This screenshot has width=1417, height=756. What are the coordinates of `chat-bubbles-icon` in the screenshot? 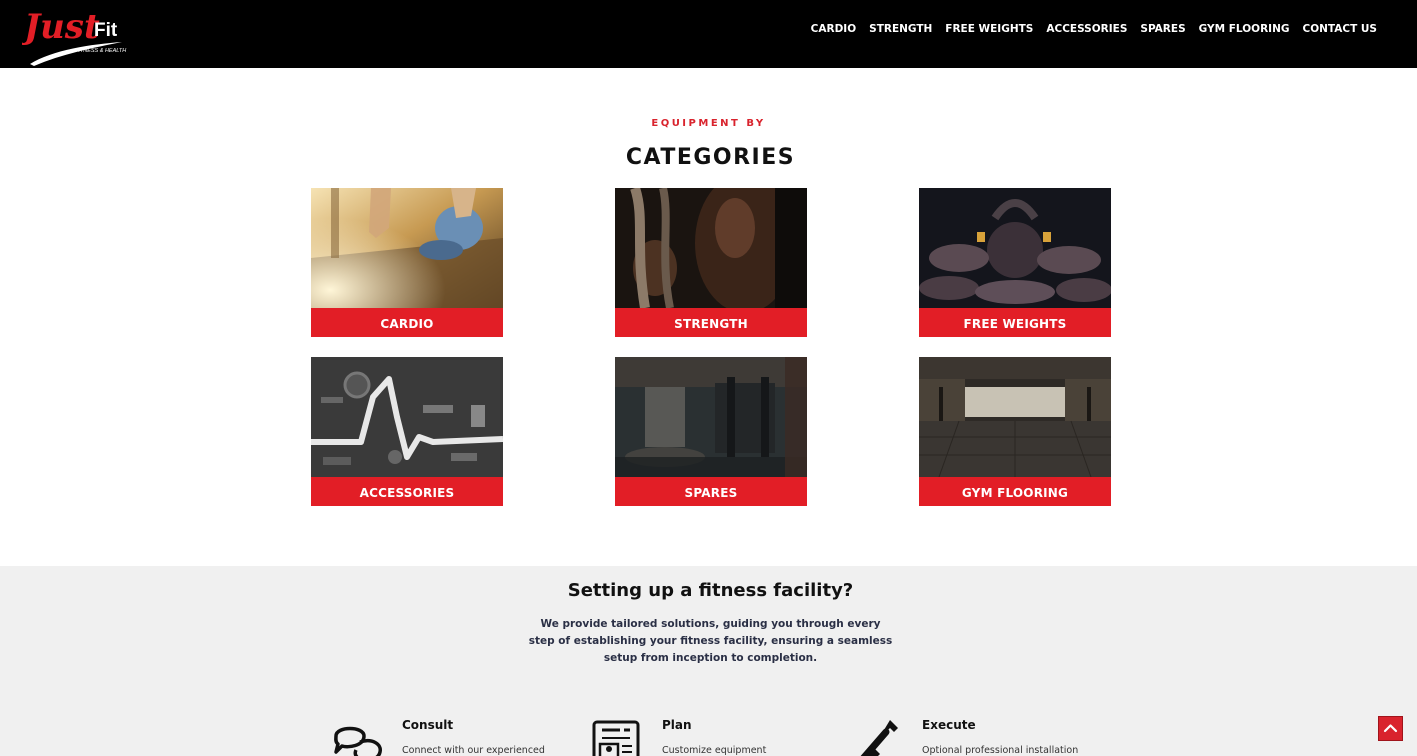 It's located at (358, 736).